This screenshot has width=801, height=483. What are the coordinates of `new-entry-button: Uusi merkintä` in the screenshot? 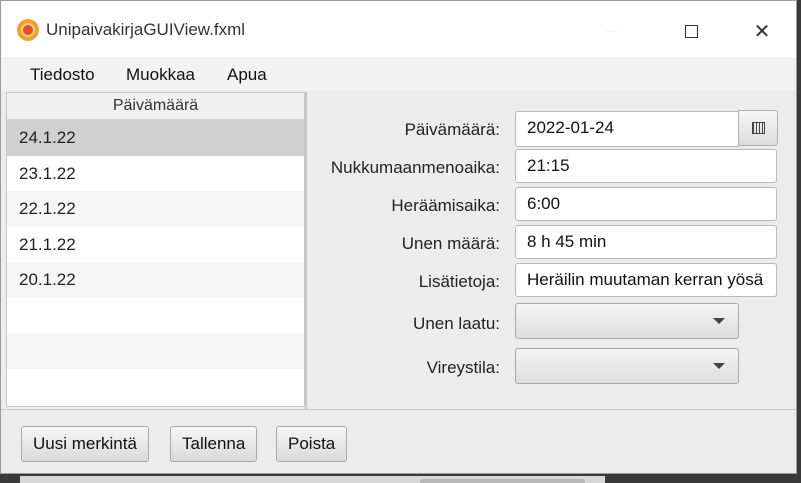 It's located at (85, 444).